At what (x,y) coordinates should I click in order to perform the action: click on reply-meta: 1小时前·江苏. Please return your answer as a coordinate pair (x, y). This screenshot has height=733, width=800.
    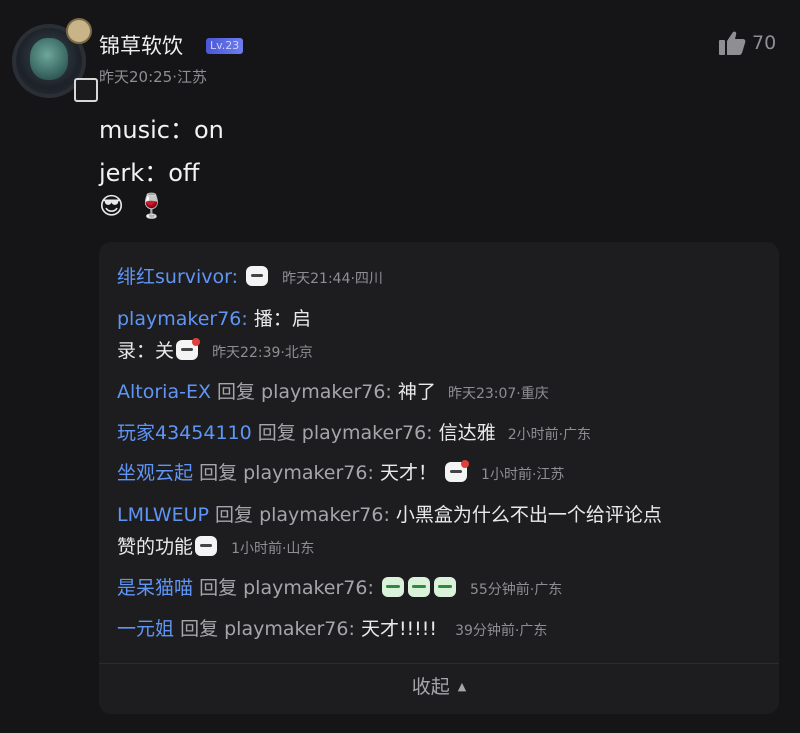
    Looking at the image, I should click on (523, 475).